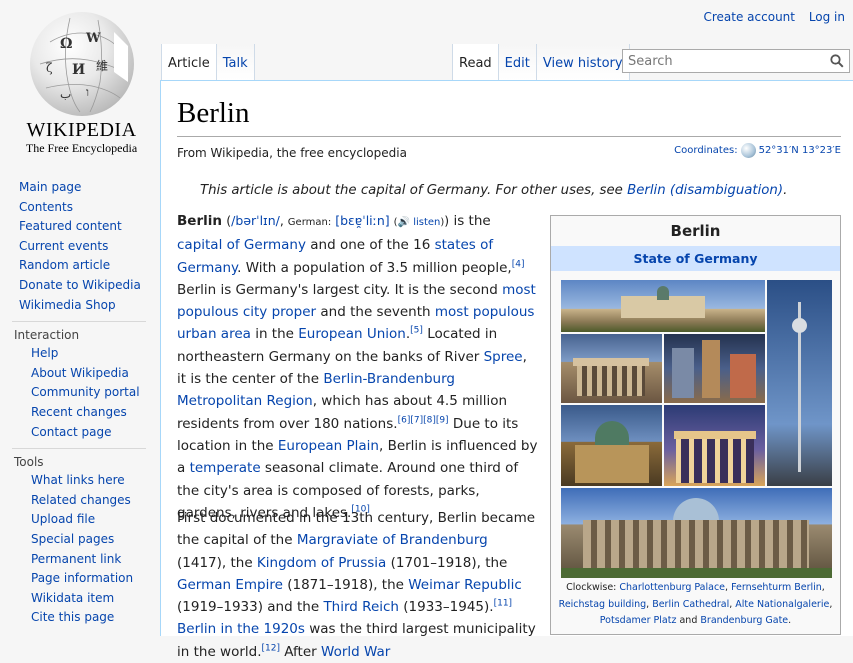  Describe the element at coordinates (776, 587) in the screenshot. I see `caption-link-fernsehturm: Fernsehturm Berlin` at that location.